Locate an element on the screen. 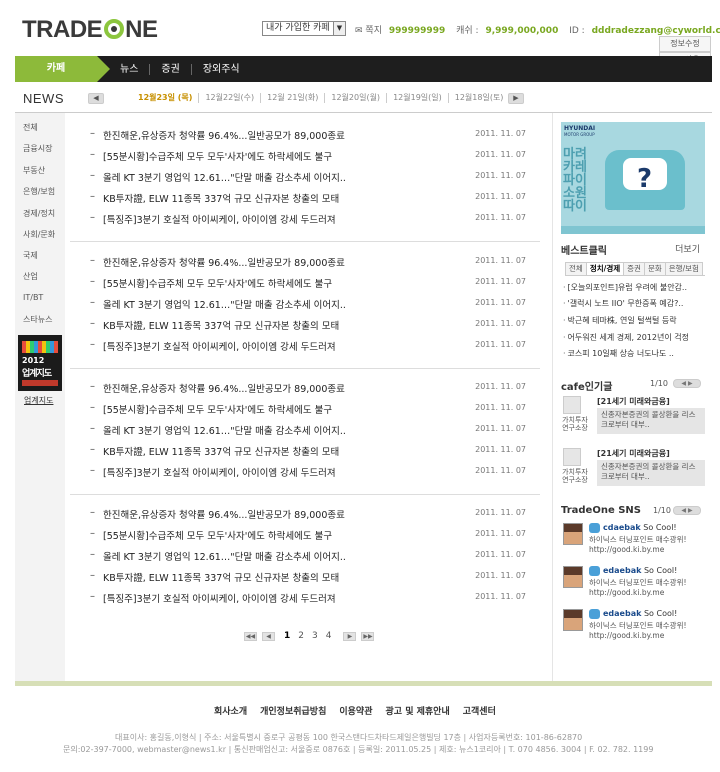 This screenshot has width=720, height=772. page-number: 4 is located at coordinates (329, 636).